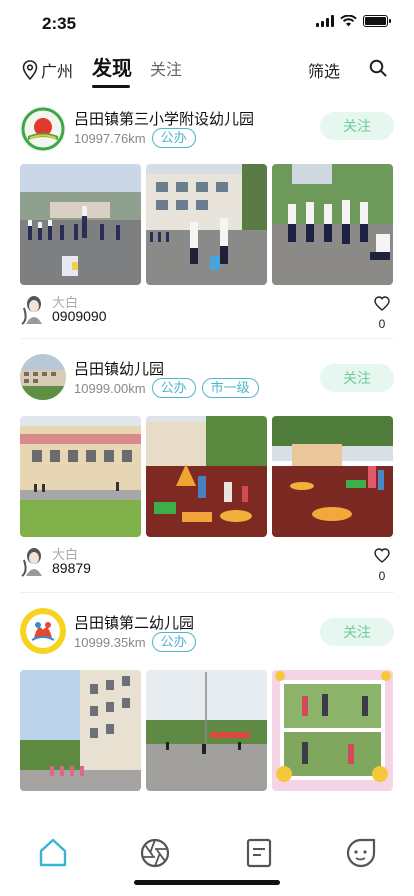  What do you see at coordinates (30, 70) in the screenshot?
I see `location-pin-icon` at bounding box center [30, 70].